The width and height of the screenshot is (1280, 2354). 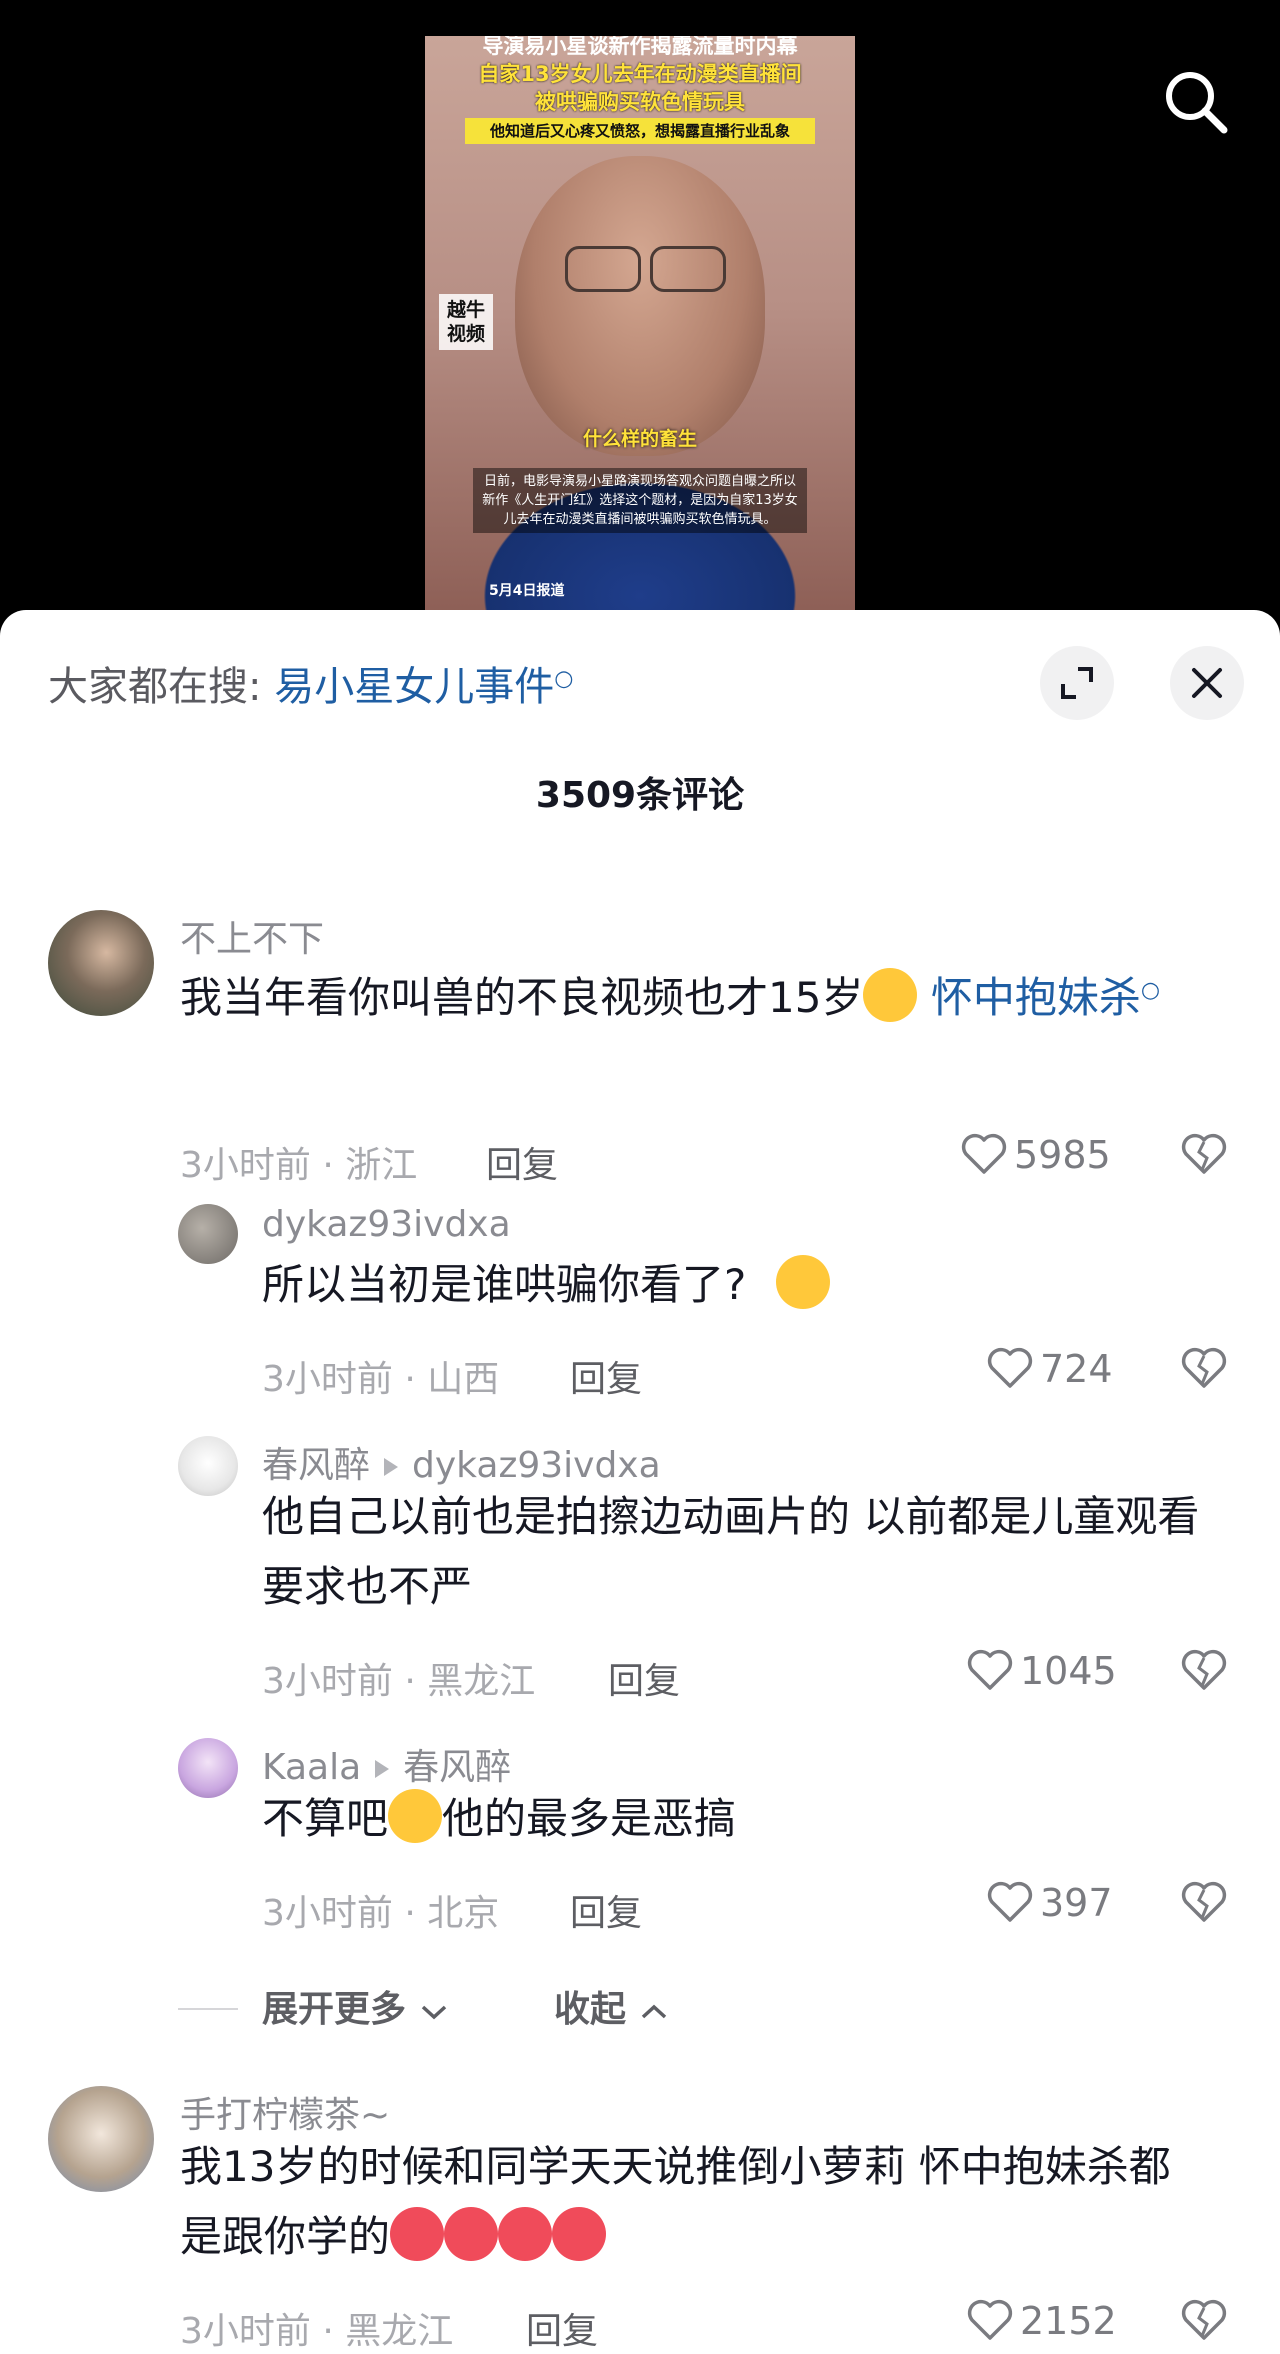 What do you see at coordinates (1036, 997) in the screenshot?
I see `comment-topic-link: 怀中抱妹杀` at bounding box center [1036, 997].